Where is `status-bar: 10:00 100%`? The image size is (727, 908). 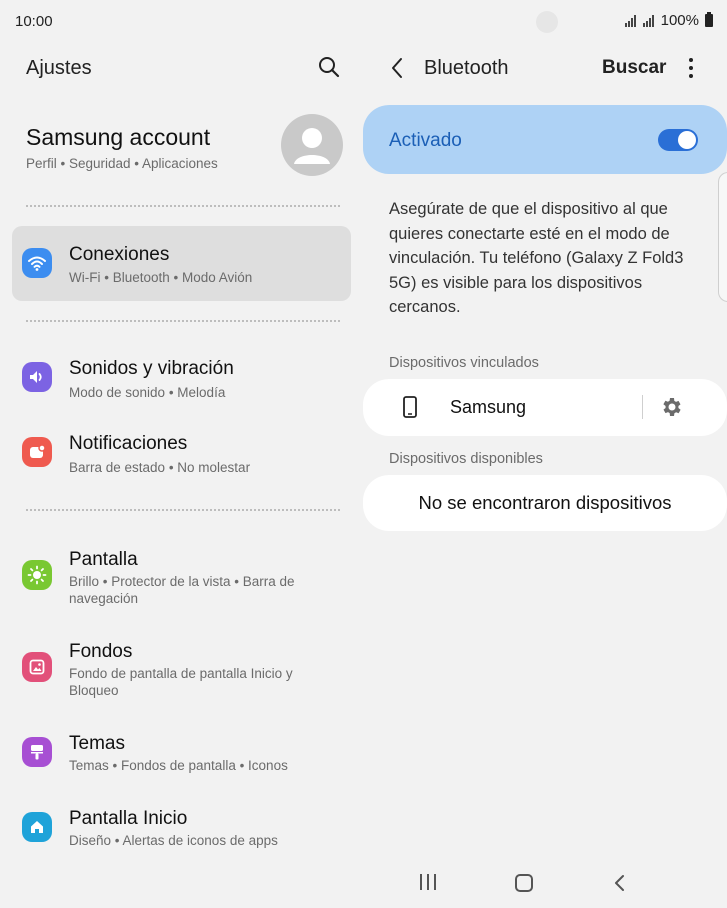
status-bar: 10:00 100% is located at coordinates (363, 22).